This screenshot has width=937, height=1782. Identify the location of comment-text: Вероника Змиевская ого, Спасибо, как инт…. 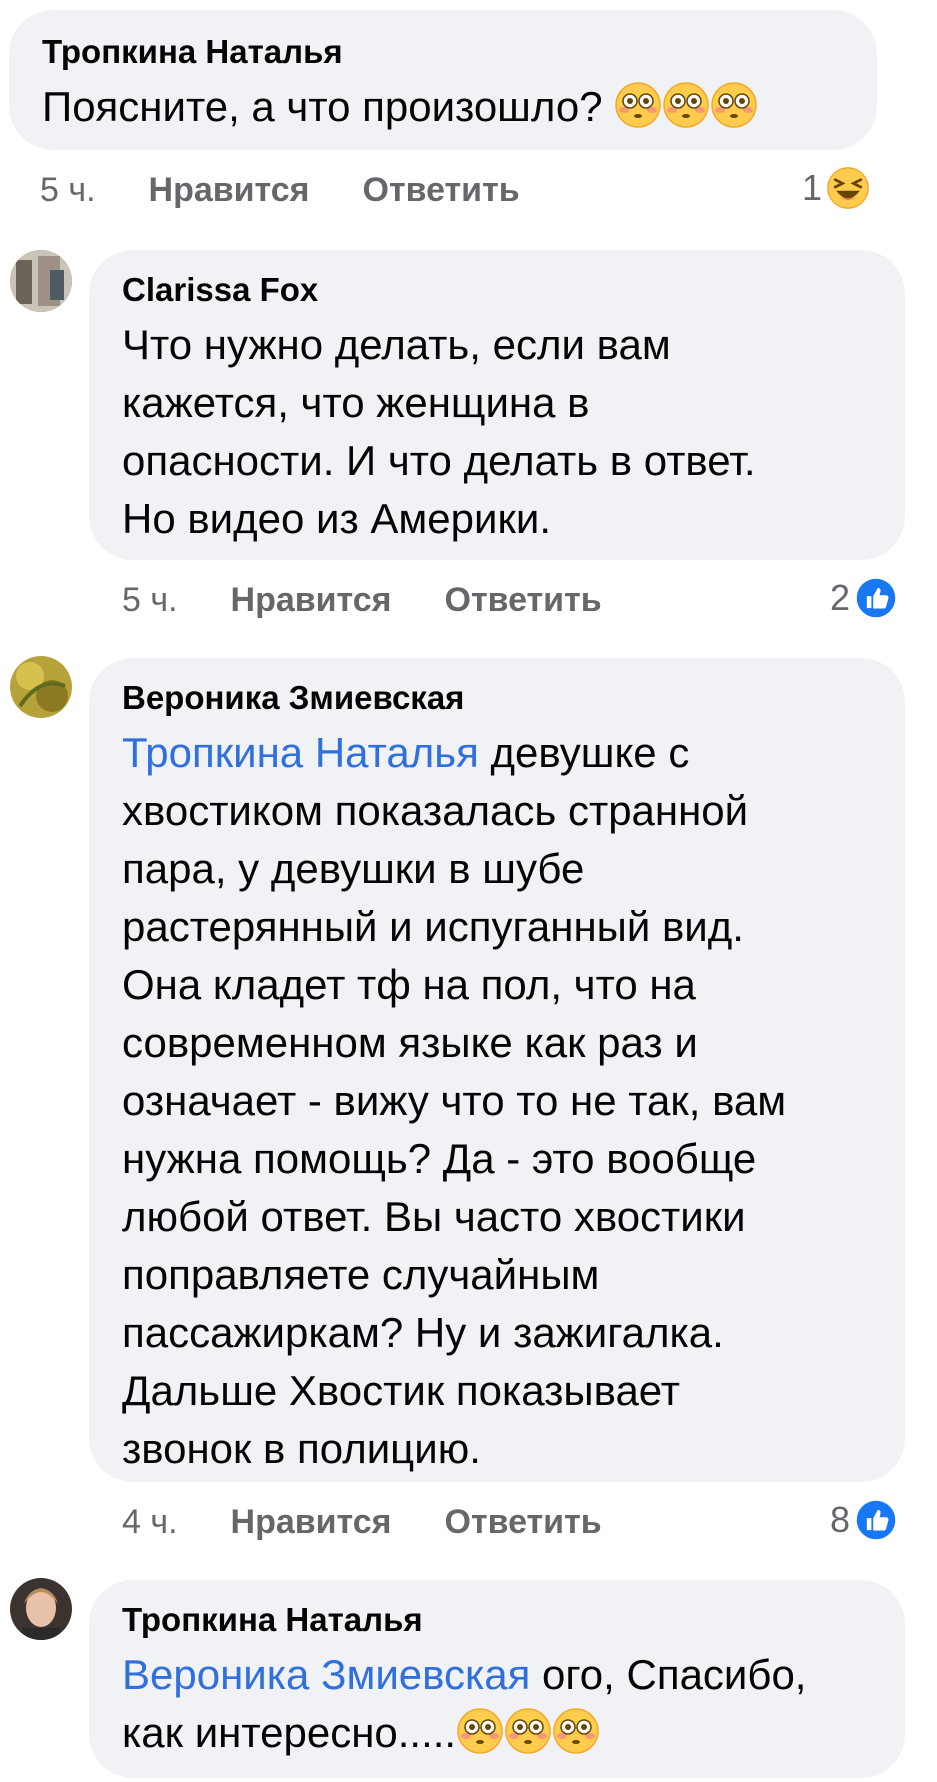
(464, 1703).